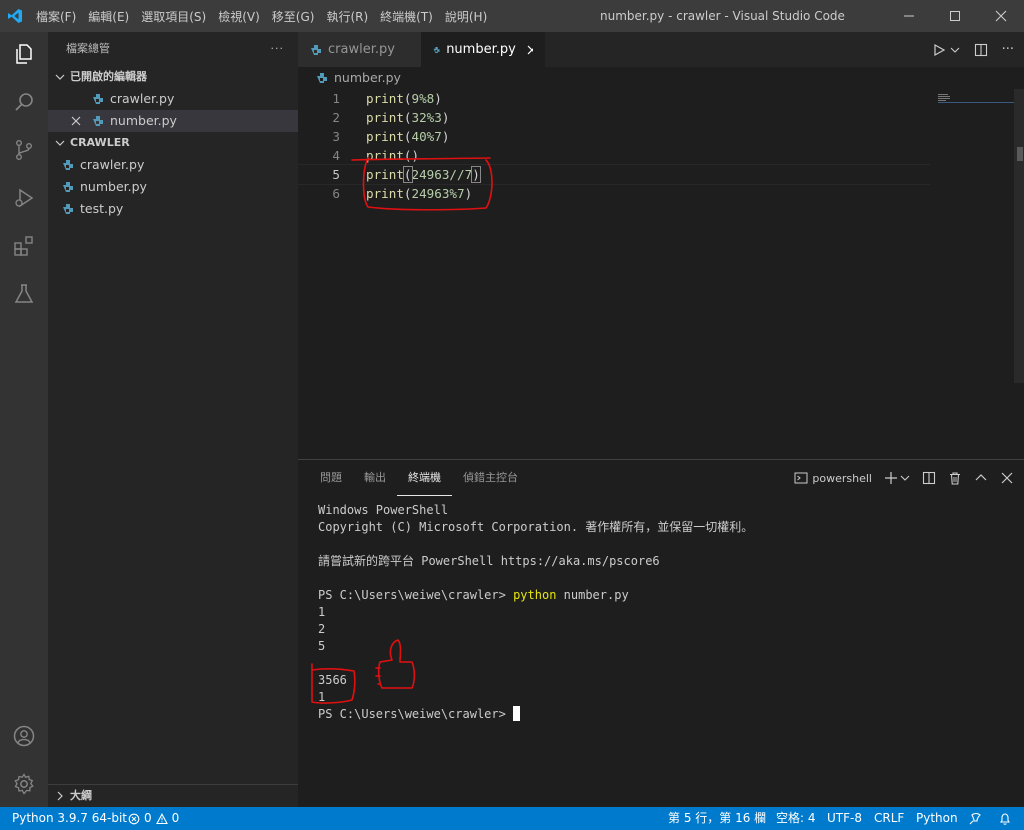  Describe the element at coordinates (336, 98) in the screenshot. I see `line-number: 1` at that location.